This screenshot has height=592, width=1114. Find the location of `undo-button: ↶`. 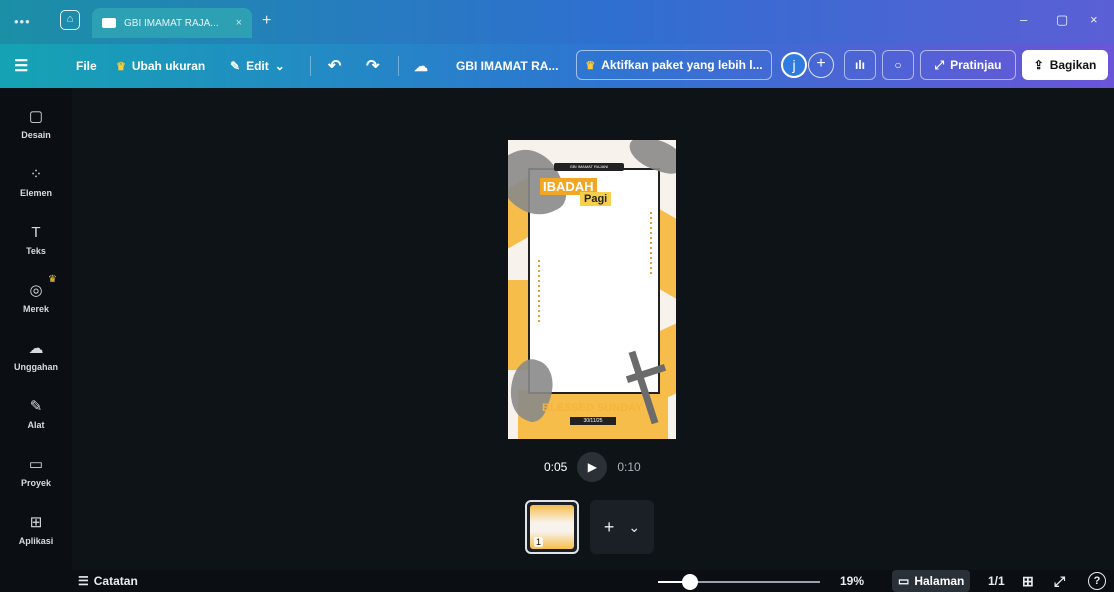

undo-button: ↶ is located at coordinates (334, 66).